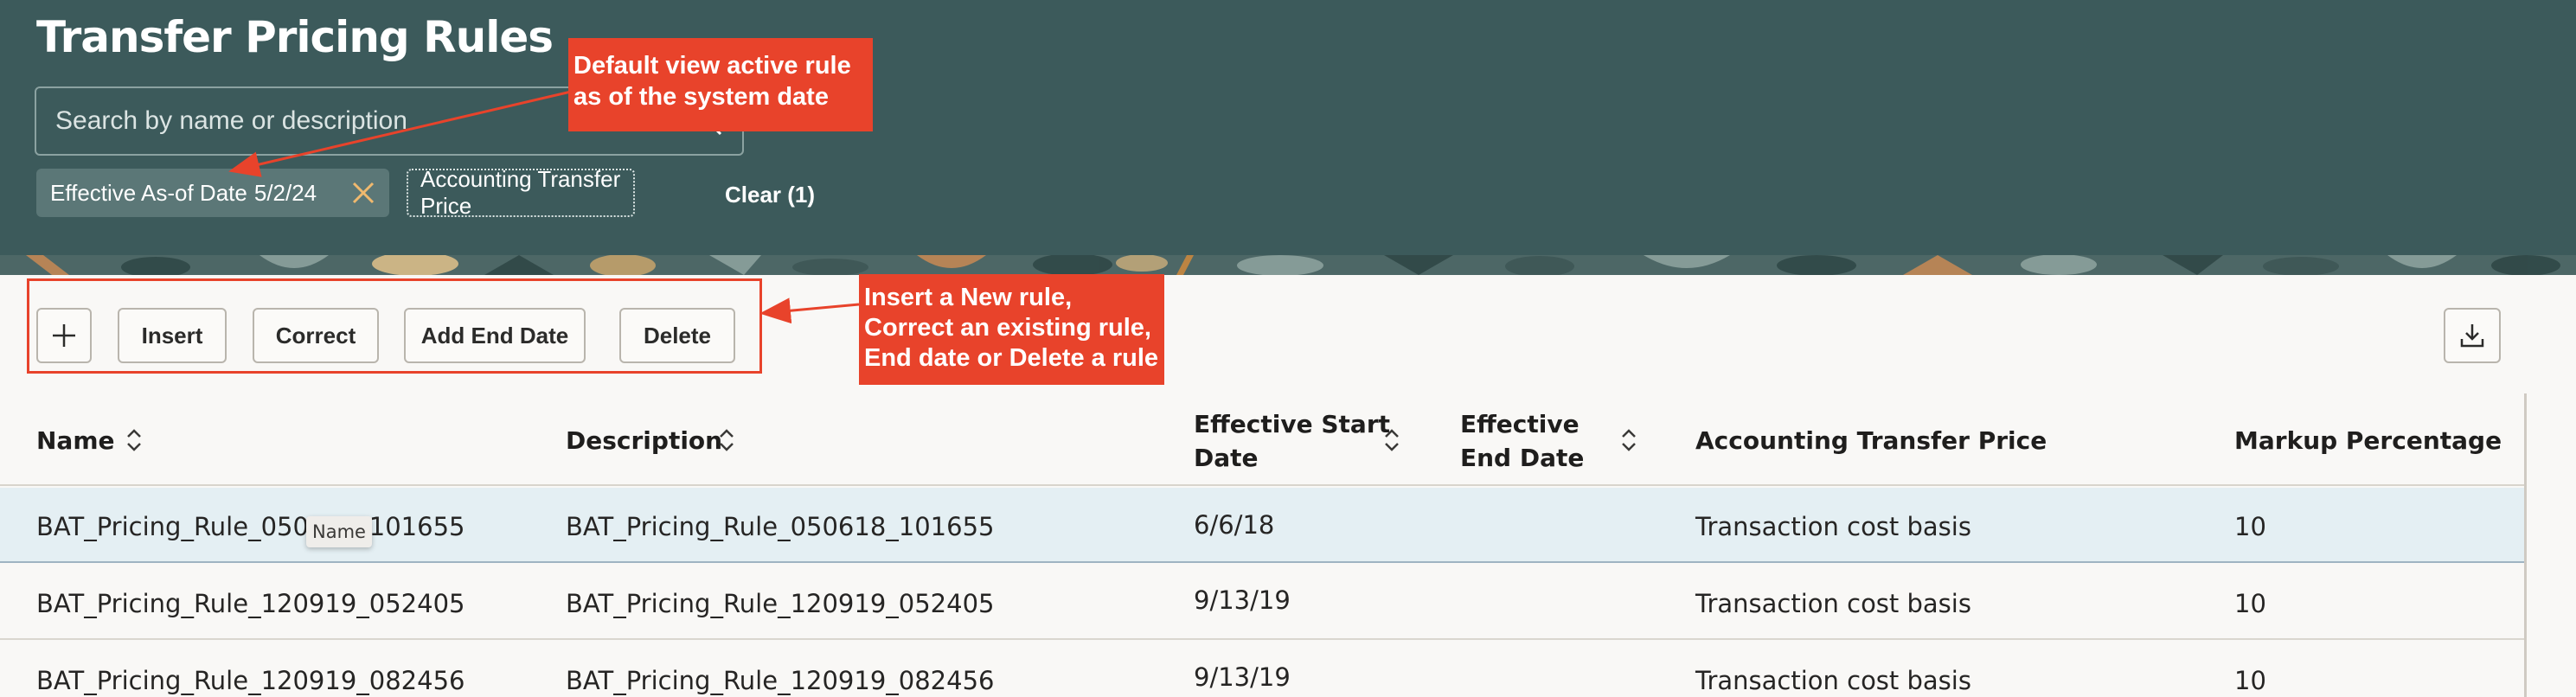 This screenshot has height=697, width=2576. I want to click on download-button, so click(2472, 335).